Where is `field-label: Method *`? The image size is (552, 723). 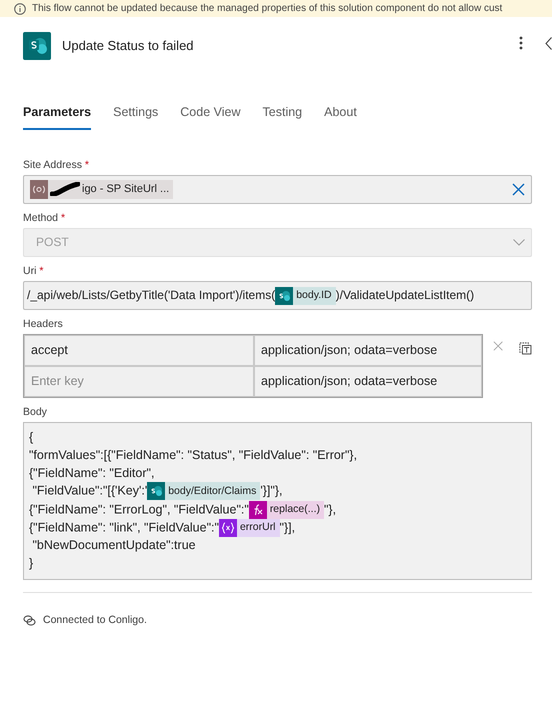
field-label: Method * is located at coordinates (44, 218).